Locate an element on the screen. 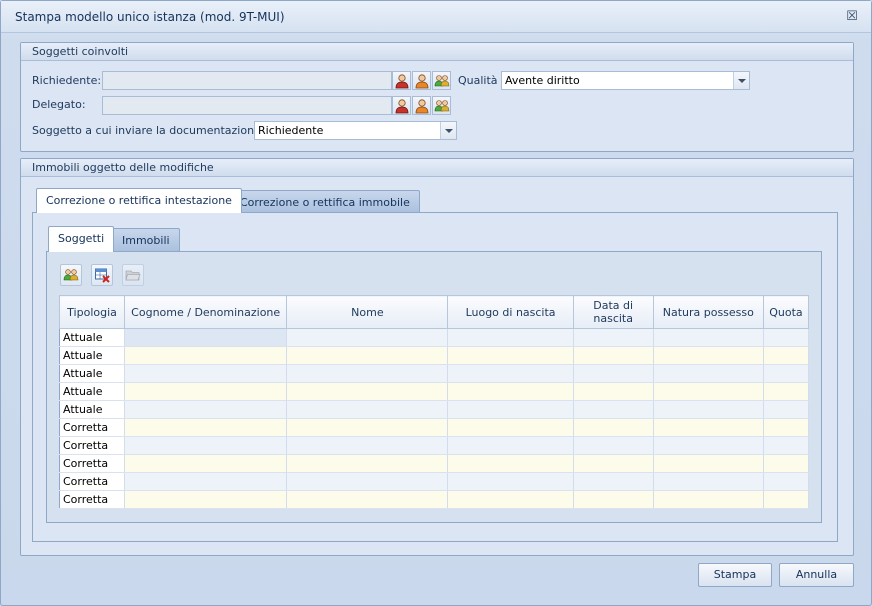 The height and width of the screenshot is (606, 872). delegato-group-button is located at coordinates (441, 105).